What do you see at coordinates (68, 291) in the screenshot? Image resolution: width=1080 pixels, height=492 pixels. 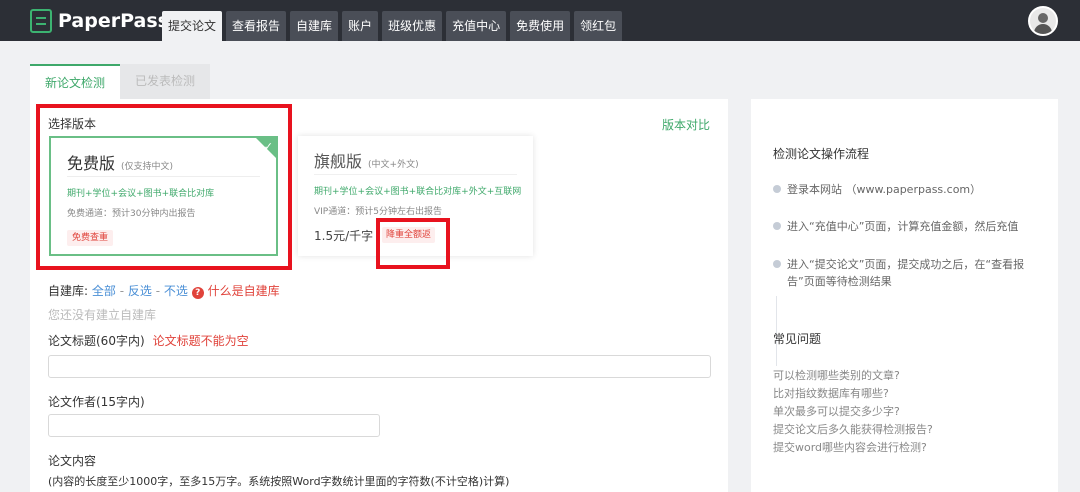 I see `library-label: 自建库:` at bounding box center [68, 291].